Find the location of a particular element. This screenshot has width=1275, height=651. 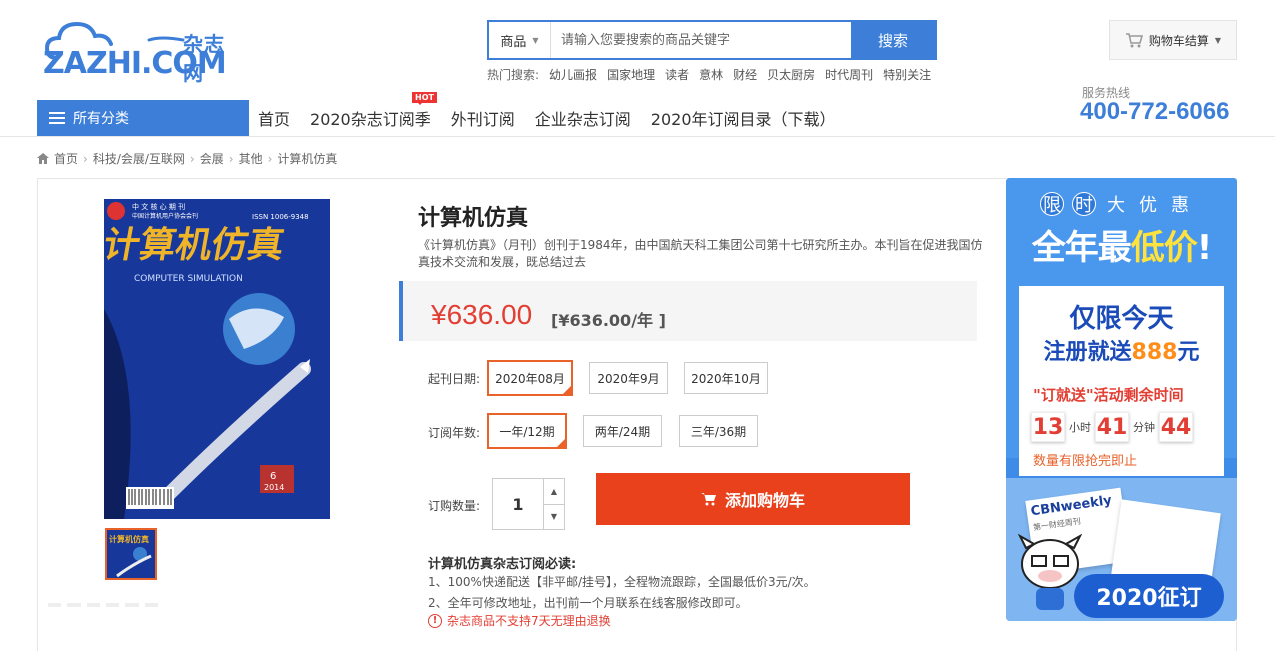

limited-note: 数量有限抢完即止 is located at coordinates (1085, 461).